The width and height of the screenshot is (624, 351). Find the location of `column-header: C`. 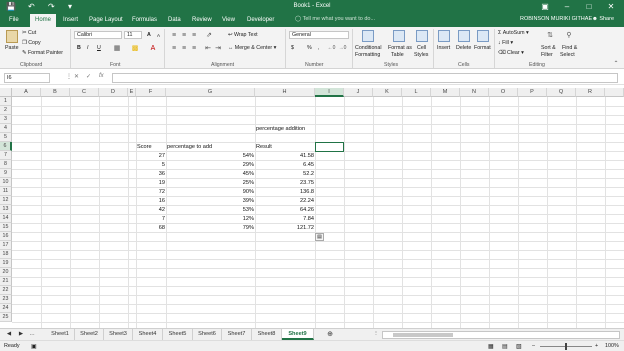

column-header: C is located at coordinates (84, 92).